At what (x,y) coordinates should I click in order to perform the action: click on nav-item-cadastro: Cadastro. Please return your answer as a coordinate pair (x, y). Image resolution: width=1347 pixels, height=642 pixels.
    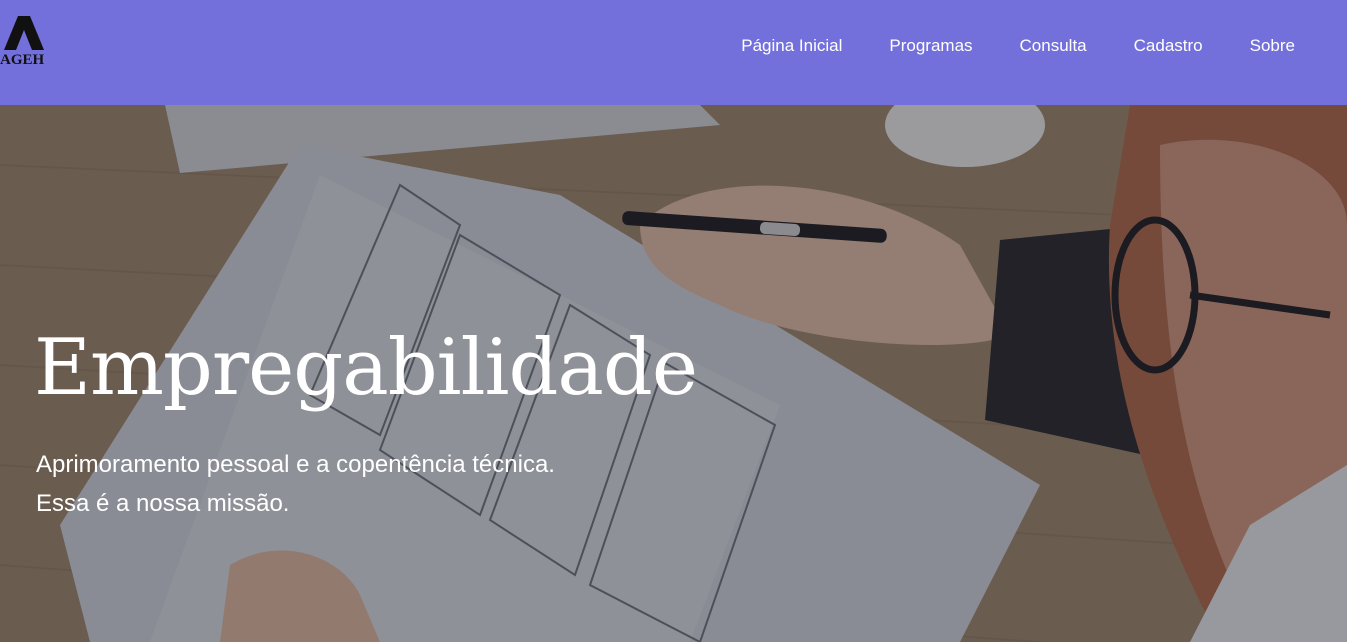
    Looking at the image, I should click on (1168, 46).